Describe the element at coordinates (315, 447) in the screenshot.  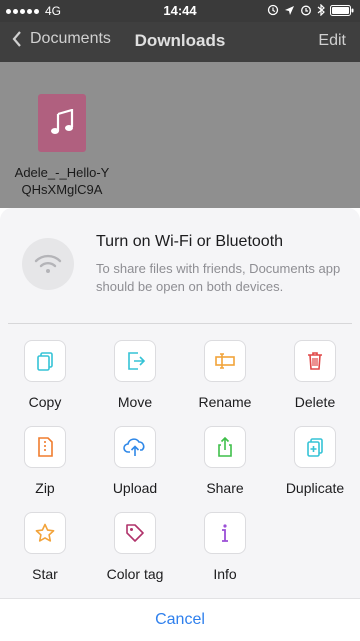
I see `duplicate-icon` at that location.